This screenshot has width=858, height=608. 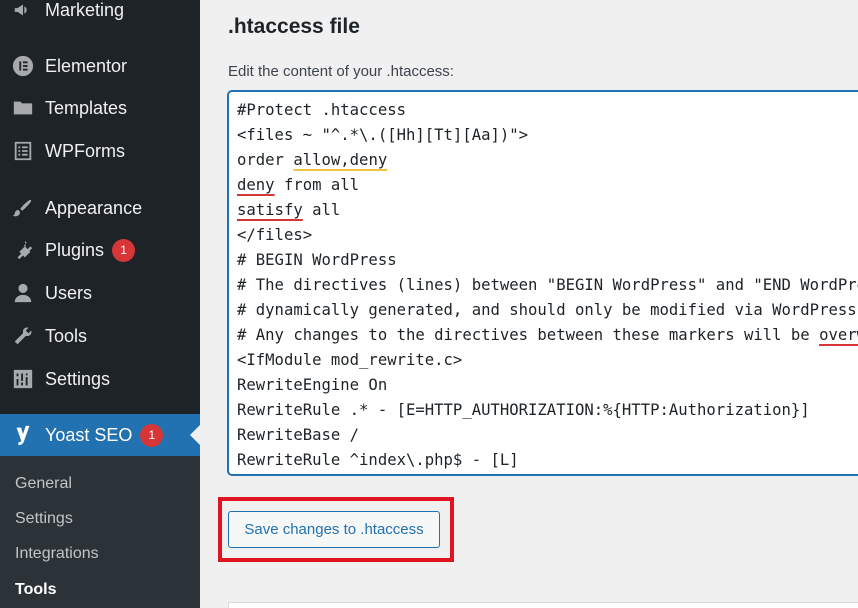 I want to click on user-icon, so click(x=23, y=293).